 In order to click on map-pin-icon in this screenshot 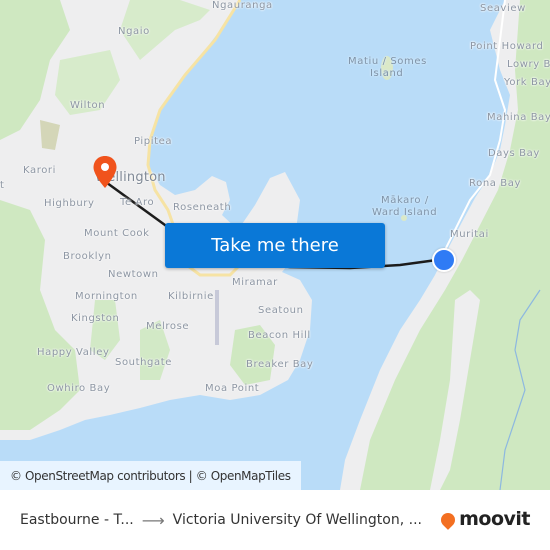, I will do `click(105, 172)`.